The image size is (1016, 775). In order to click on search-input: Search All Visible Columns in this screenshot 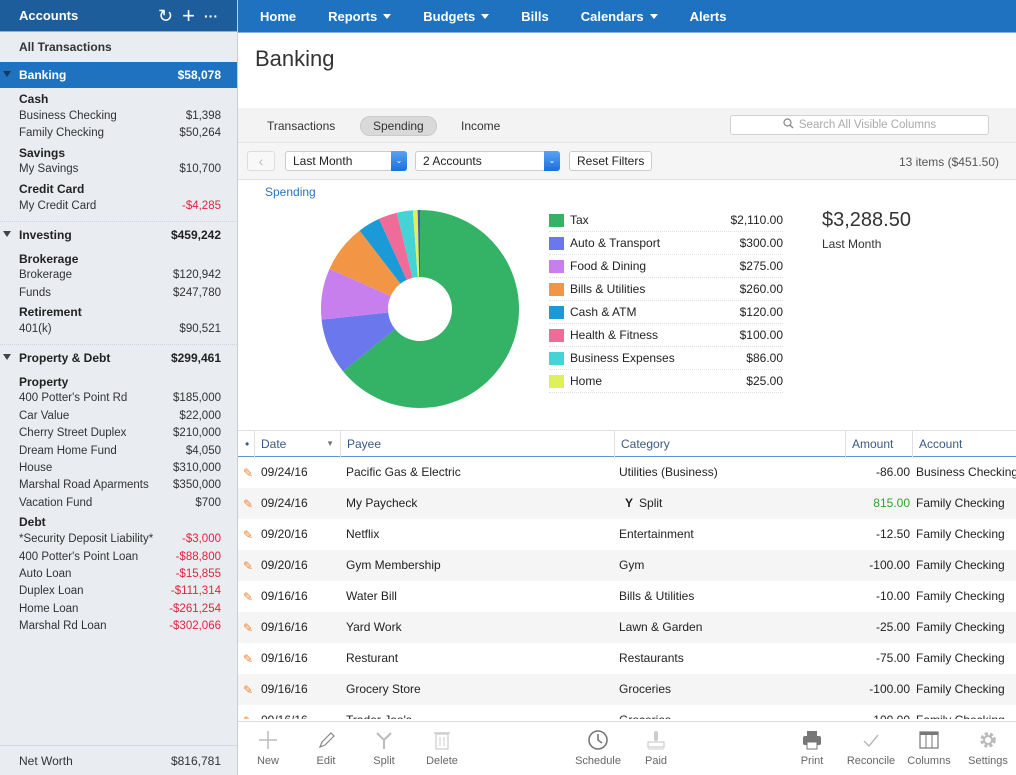, I will do `click(859, 125)`.